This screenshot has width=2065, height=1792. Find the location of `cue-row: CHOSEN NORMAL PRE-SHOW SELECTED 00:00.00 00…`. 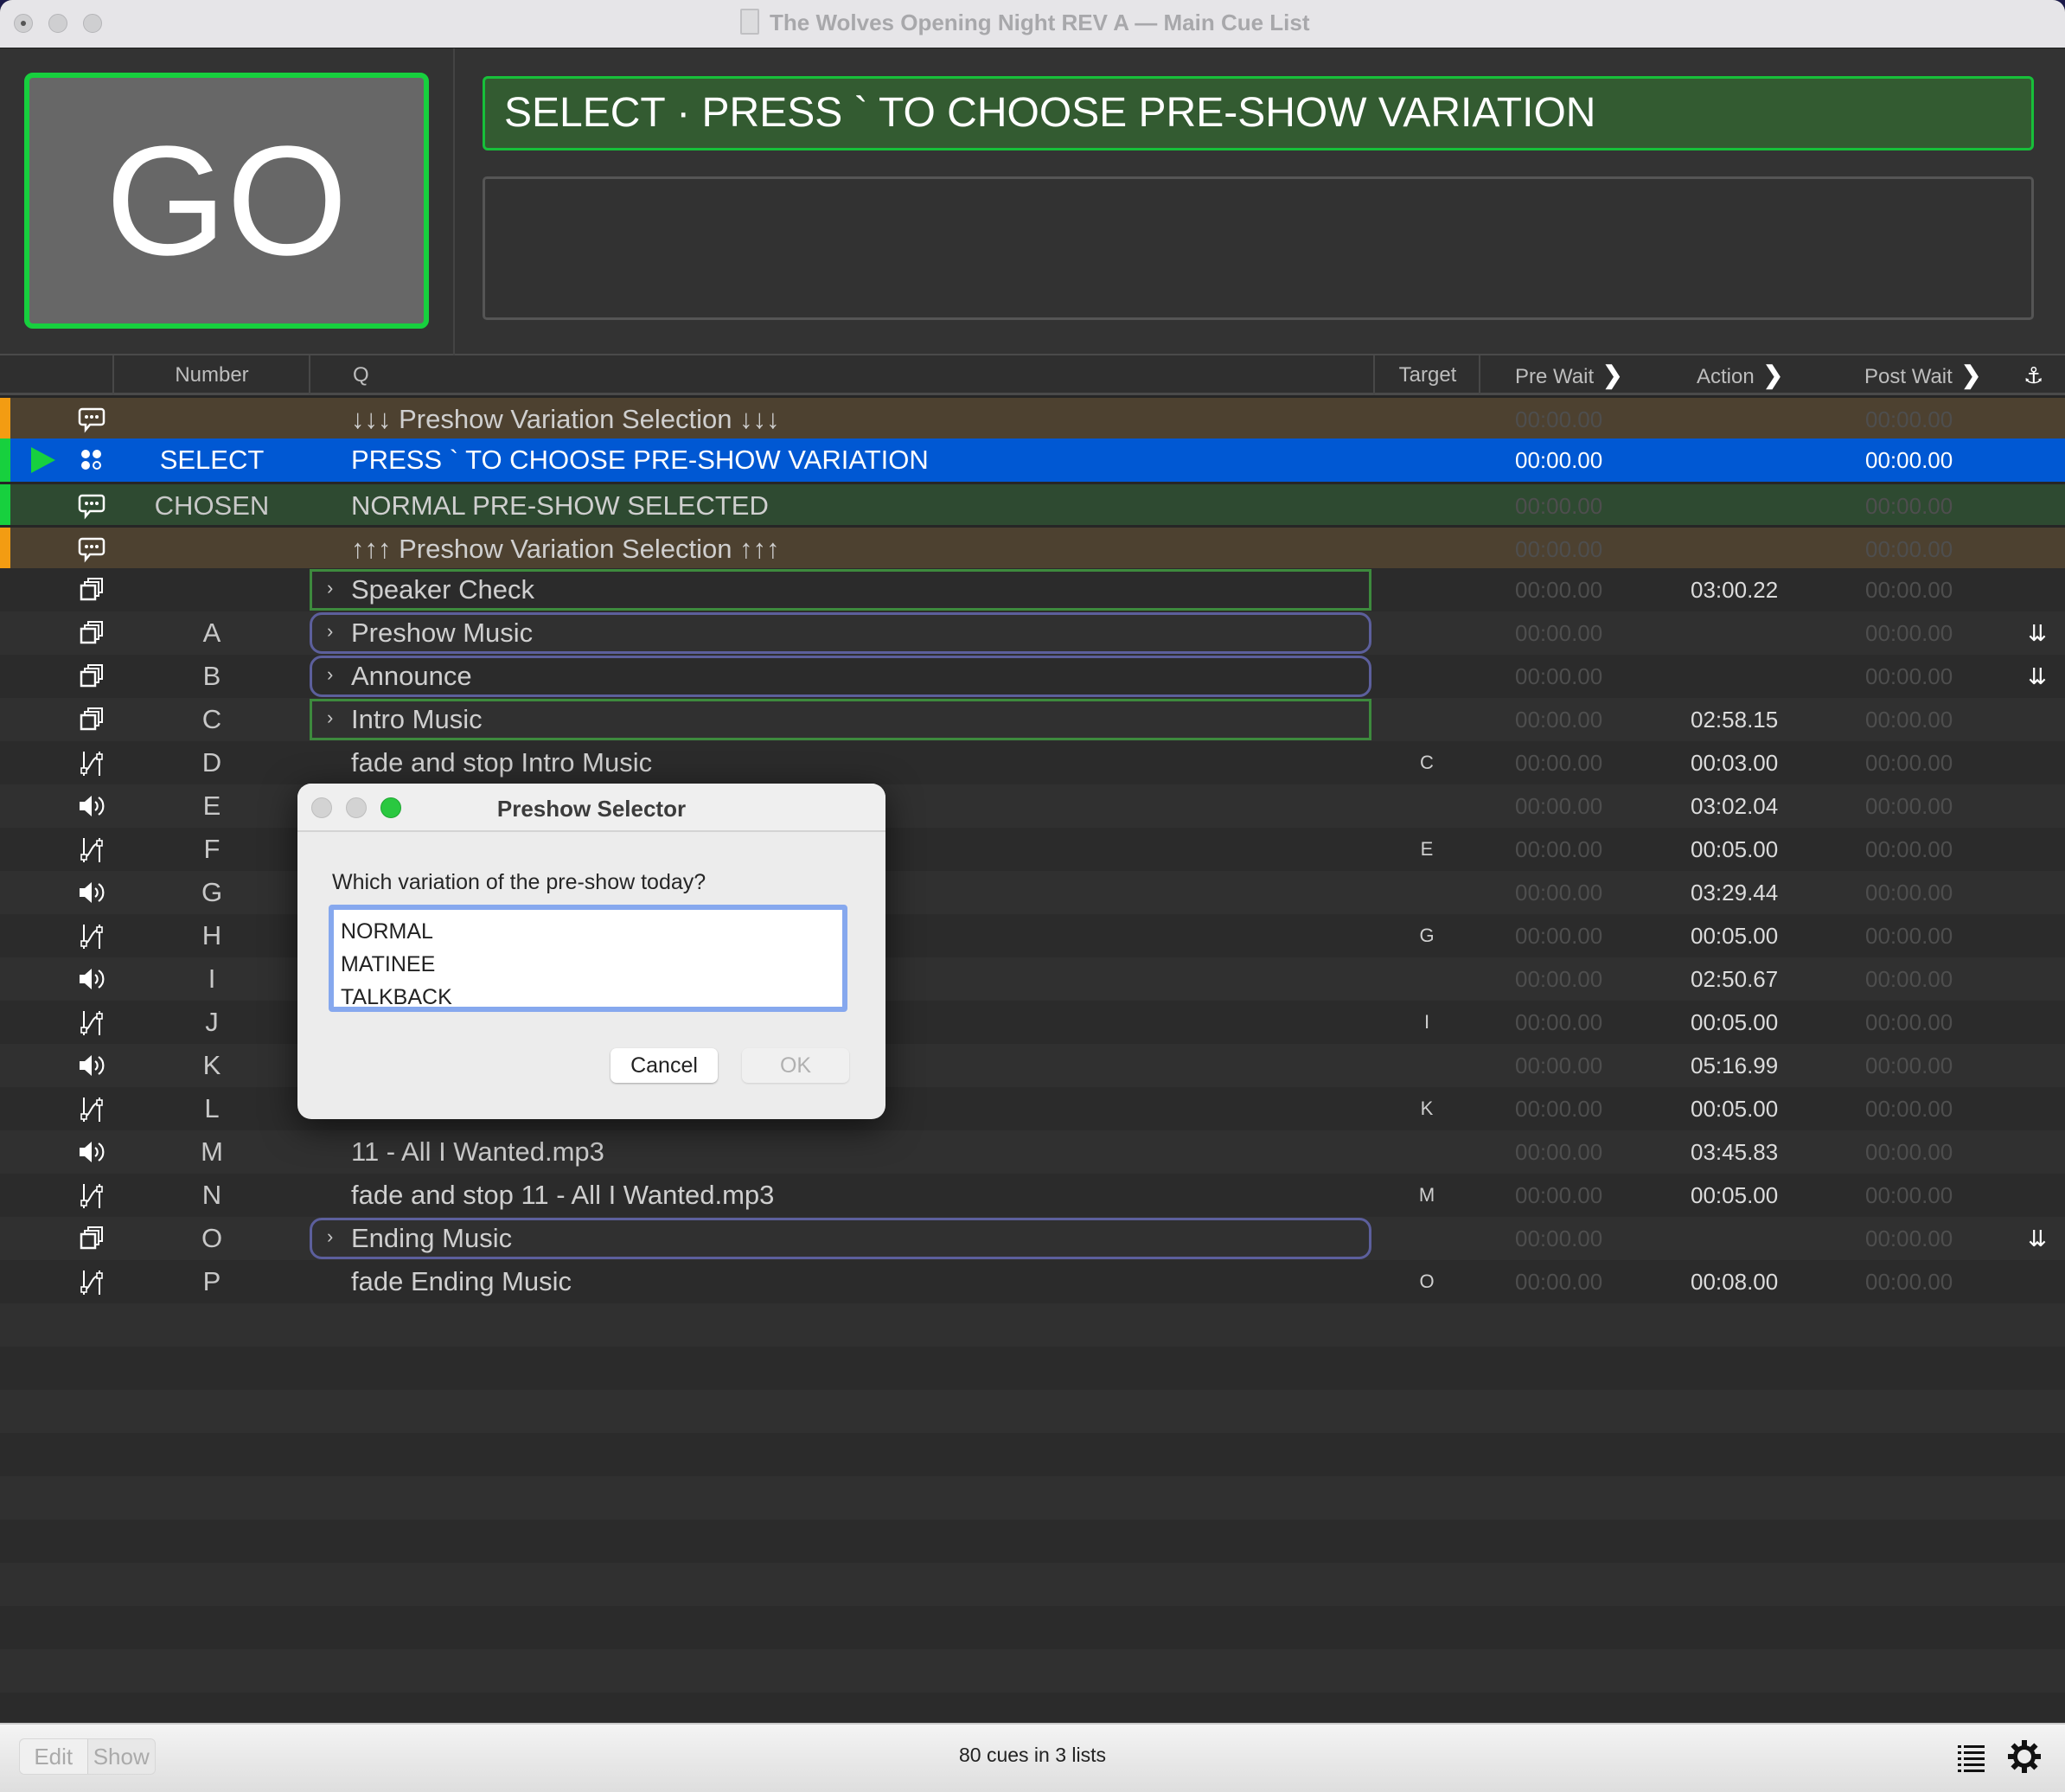

cue-row: CHOSEN NORMAL PRE-SHOW SELECTED 00:00.00 00… is located at coordinates (1032, 503).